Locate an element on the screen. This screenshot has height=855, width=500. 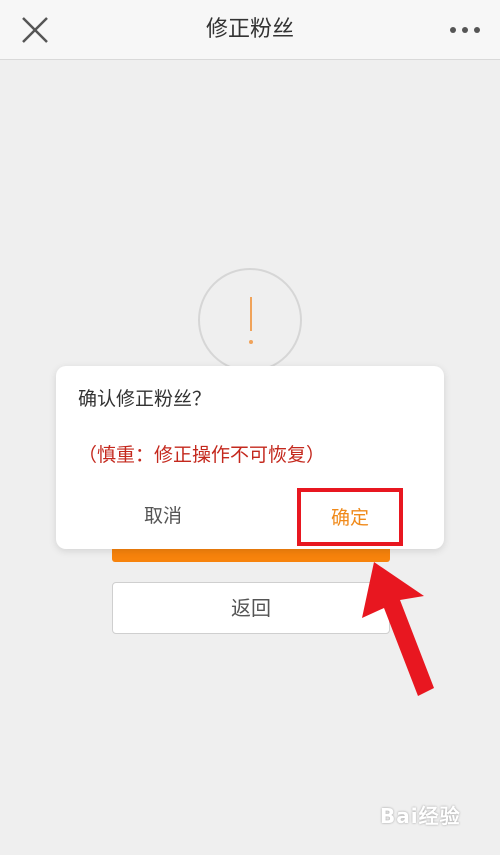
cancel-button: 取消 is located at coordinates (163, 516).